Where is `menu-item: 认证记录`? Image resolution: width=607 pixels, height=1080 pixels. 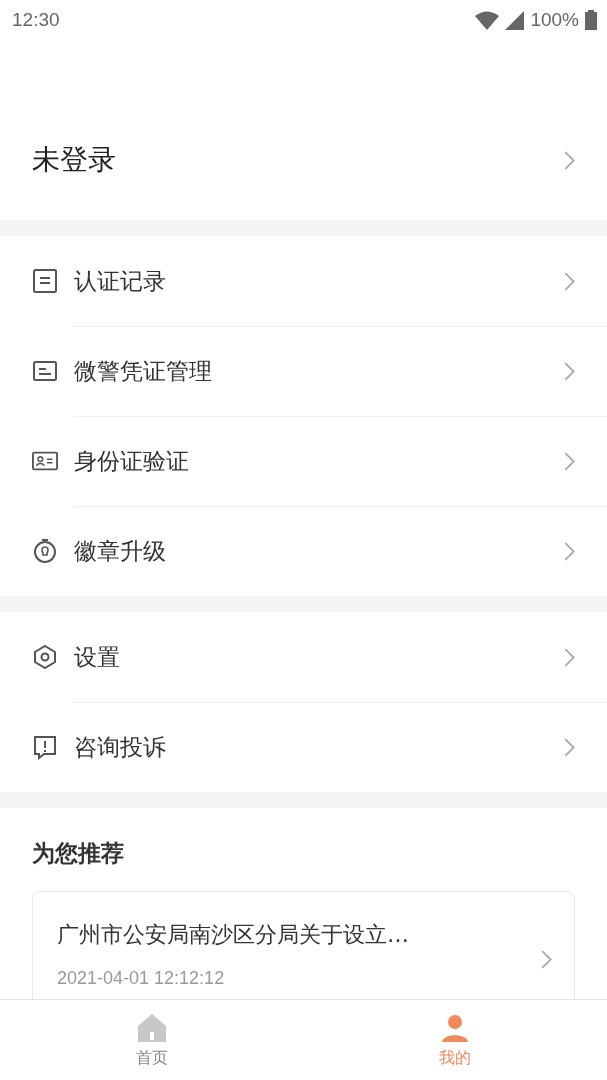 menu-item: 认证记录 is located at coordinates (303, 281).